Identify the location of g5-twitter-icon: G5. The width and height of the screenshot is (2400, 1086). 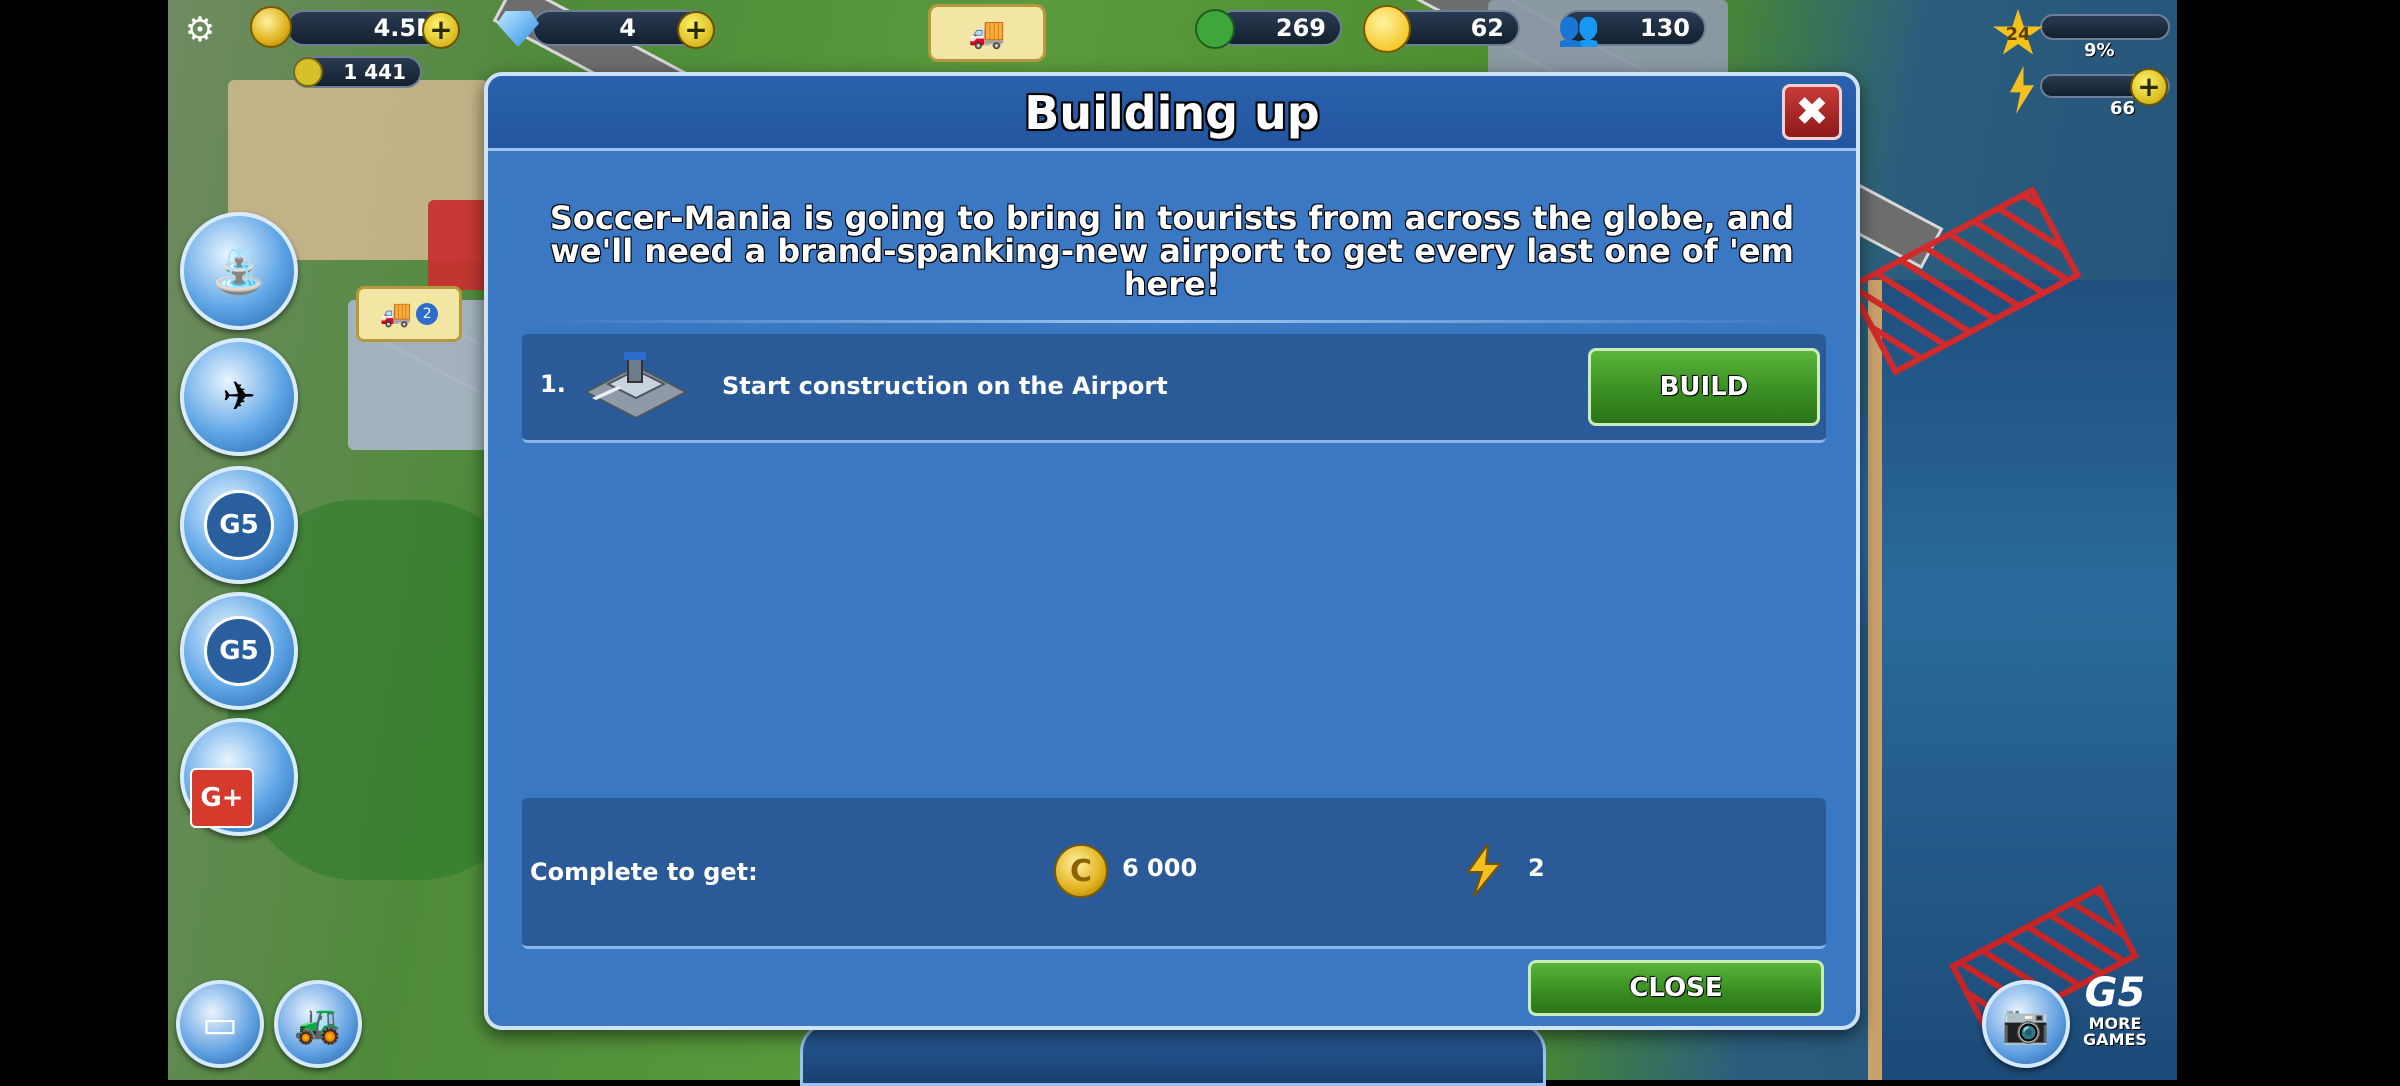
(239, 651).